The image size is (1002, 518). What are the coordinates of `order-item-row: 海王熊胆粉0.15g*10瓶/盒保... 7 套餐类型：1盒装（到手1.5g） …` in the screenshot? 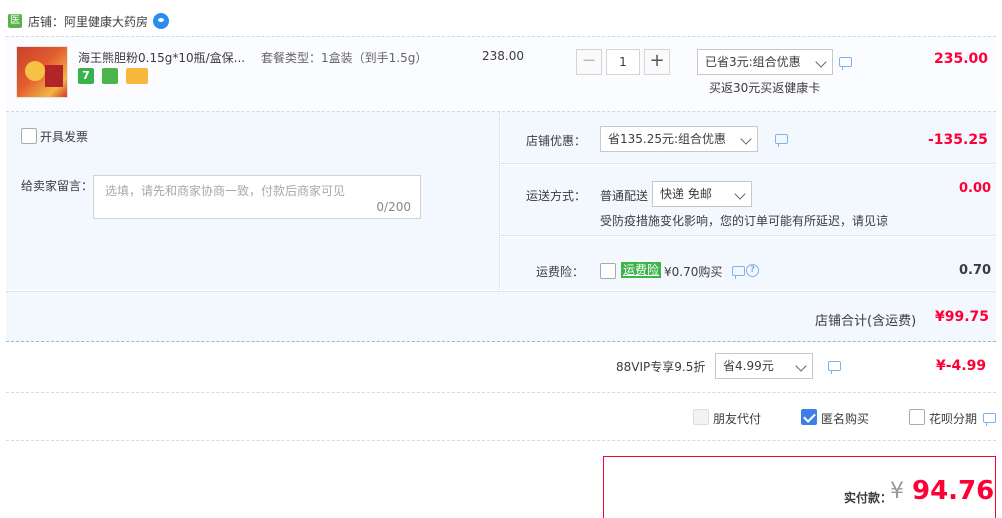 It's located at (501, 74).